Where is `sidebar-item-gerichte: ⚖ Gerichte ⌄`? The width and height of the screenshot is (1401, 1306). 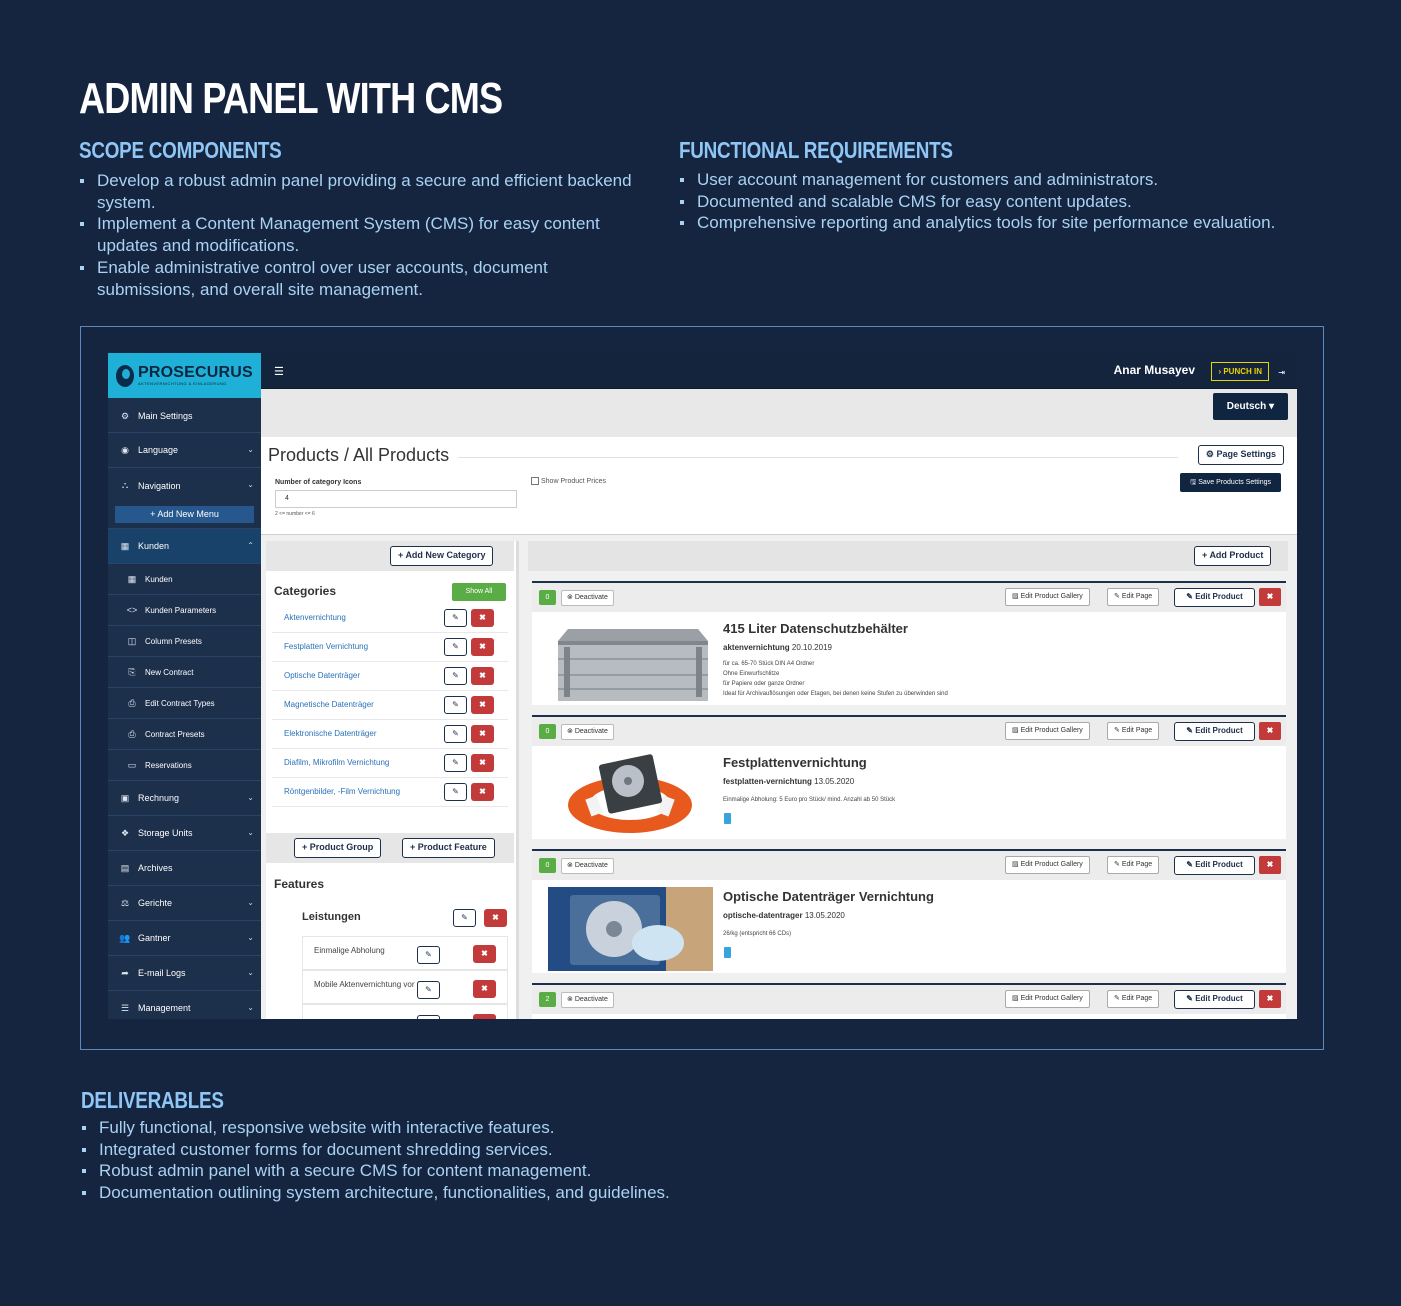 sidebar-item-gerichte: ⚖ Gerichte ⌄ is located at coordinates (184, 903).